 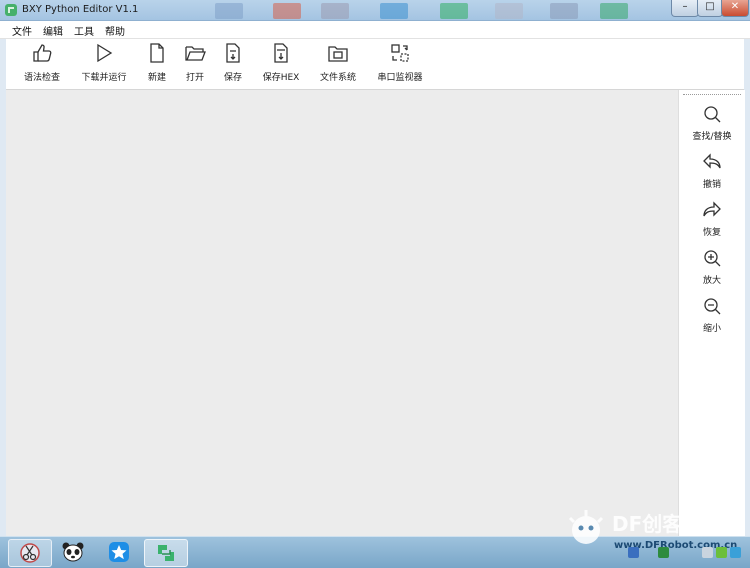 What do you see at coordinates (53, 30) in the screenshot?
I see `menu-edit: 编辑` at bounding box center [53, 30].